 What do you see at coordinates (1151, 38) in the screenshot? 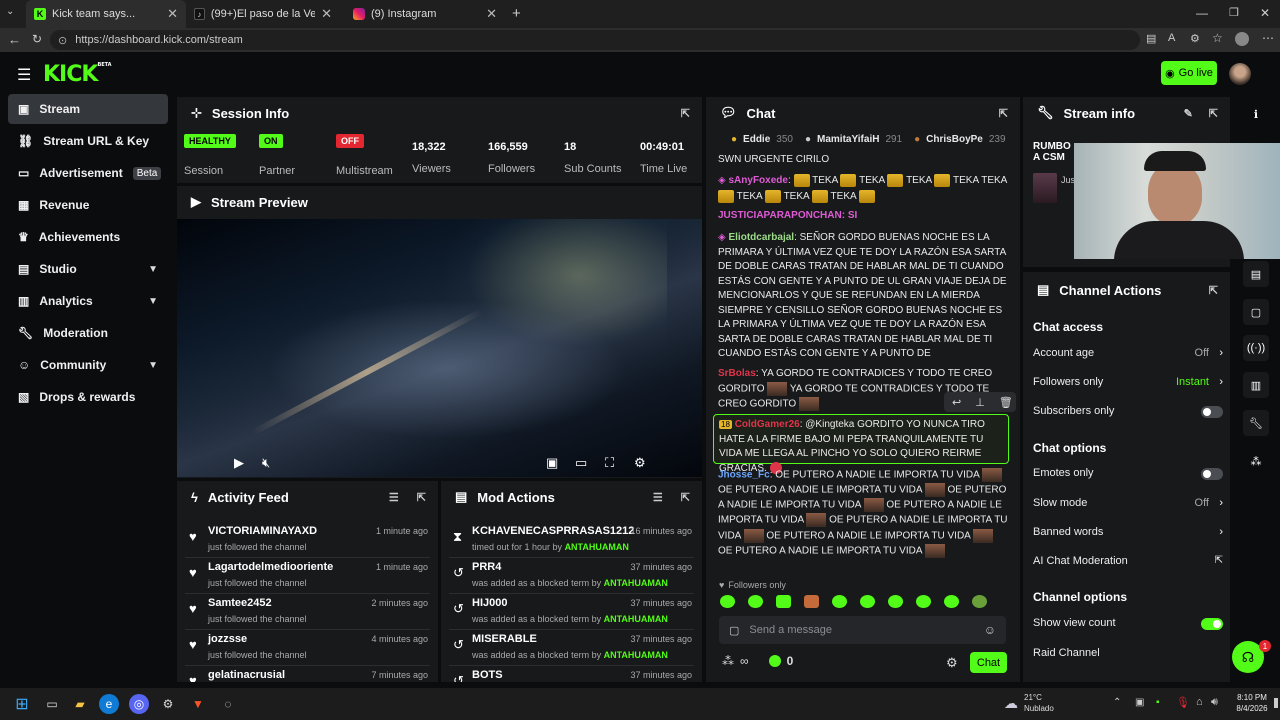
I see `reader-icon: ▤` at bounding box center [1151, 38].